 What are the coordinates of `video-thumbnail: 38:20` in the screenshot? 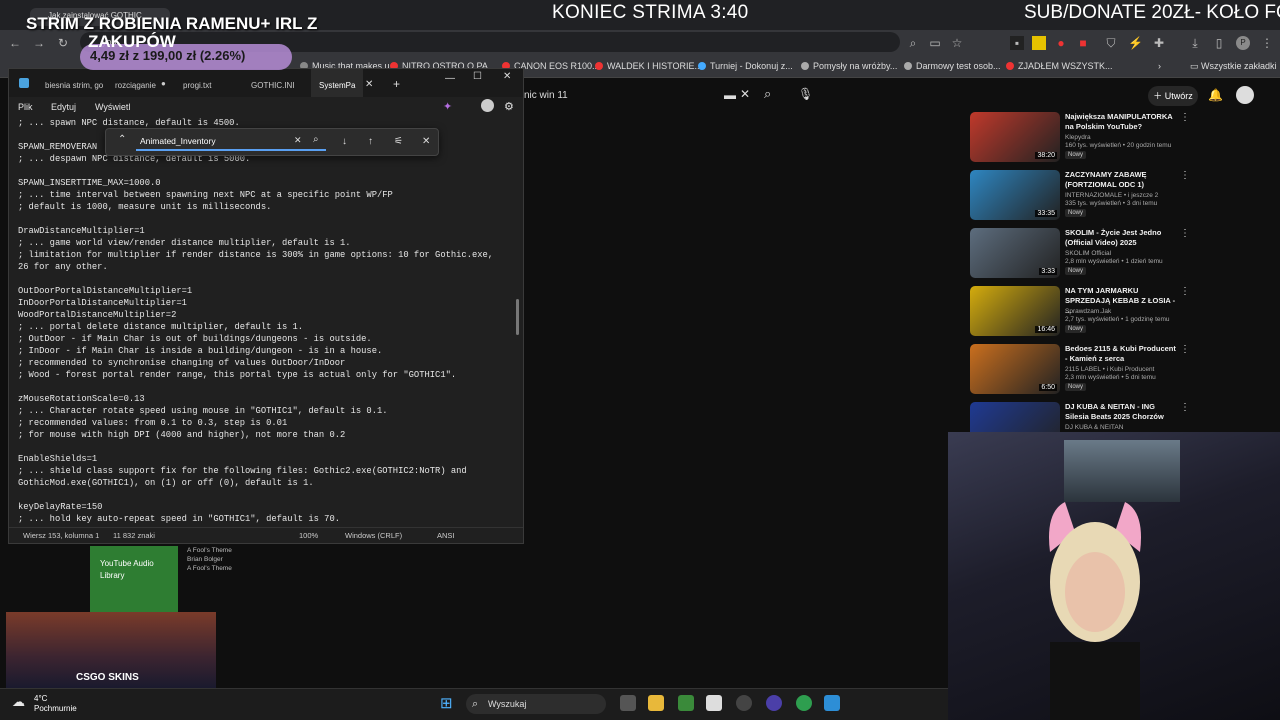 It's located at (1015, 137).